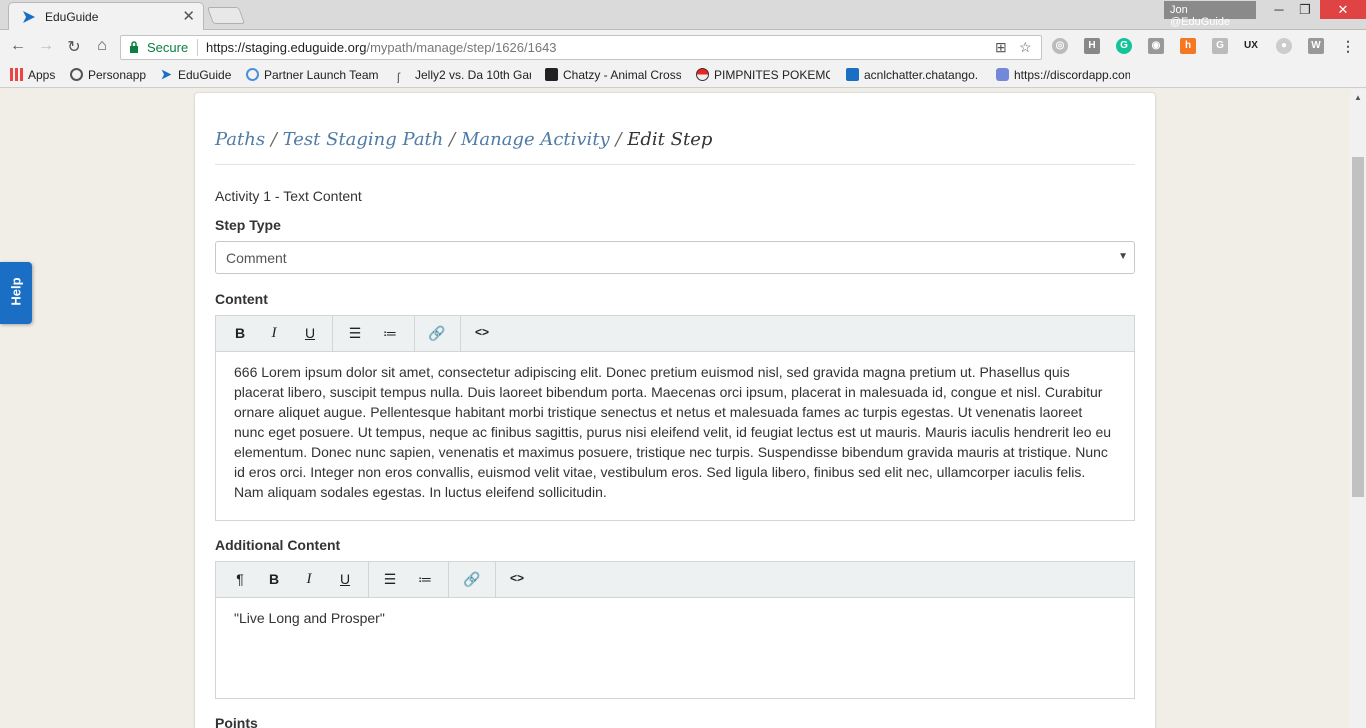 The width and height of the screenshot is (1366, 728). Describe the element at coordinates (248, 225) in the screenshot. I see `step-type-label: Step Type` at that location.